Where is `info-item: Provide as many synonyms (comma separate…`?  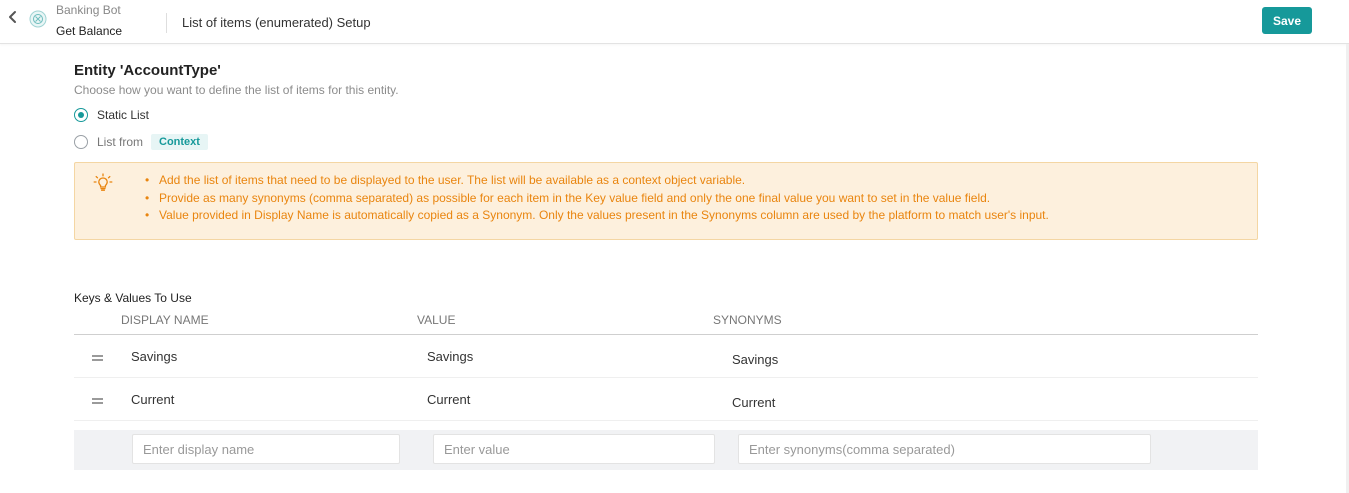 info-item: Provide as many synonyms (comma separate… is located at coordinates (597, 199).